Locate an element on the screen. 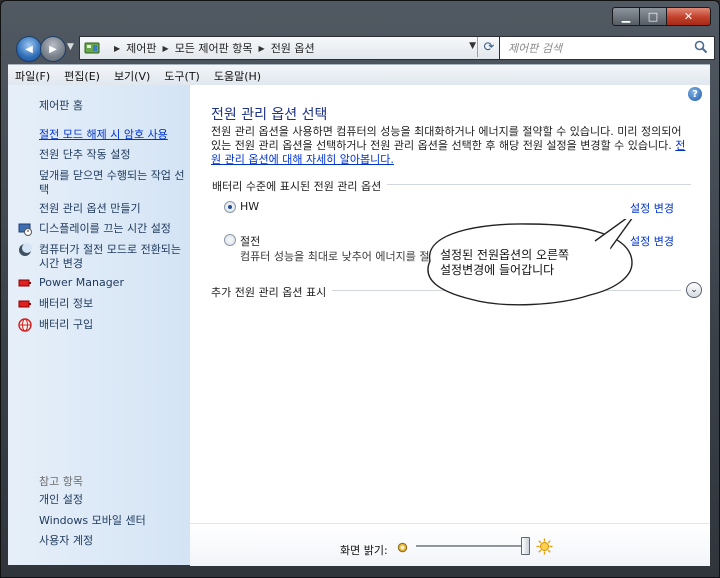 This screenshot has width=720, height=578. navigation-bar: ◀ ▶ ▼ ▶ 제어판 ▶ 모든 제어판 항목 ▶ 전원 옵션 ▼ ⟳ is located at coordinates (362, 48).